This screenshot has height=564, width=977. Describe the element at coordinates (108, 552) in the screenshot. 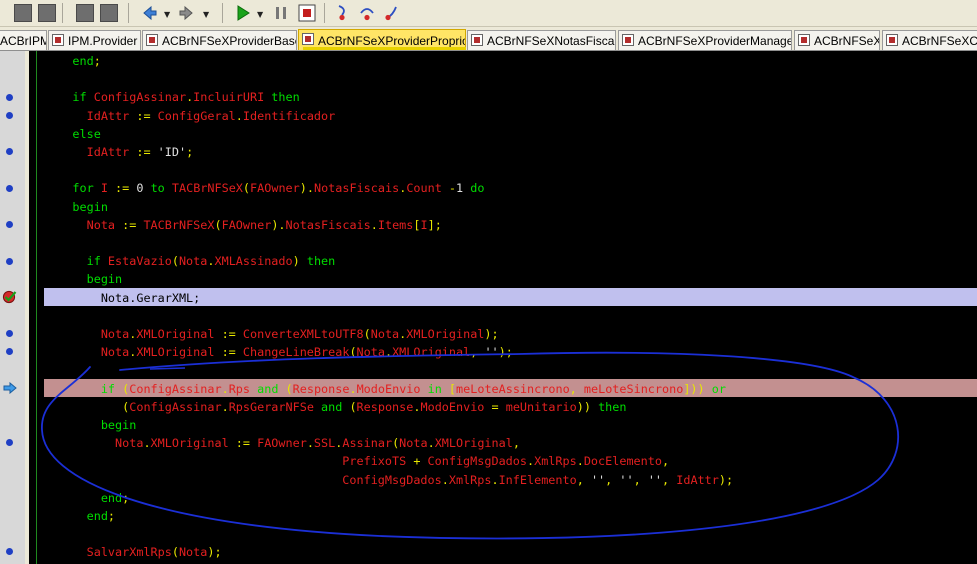

I see `code-token: SalvarXmlRps` at that location.